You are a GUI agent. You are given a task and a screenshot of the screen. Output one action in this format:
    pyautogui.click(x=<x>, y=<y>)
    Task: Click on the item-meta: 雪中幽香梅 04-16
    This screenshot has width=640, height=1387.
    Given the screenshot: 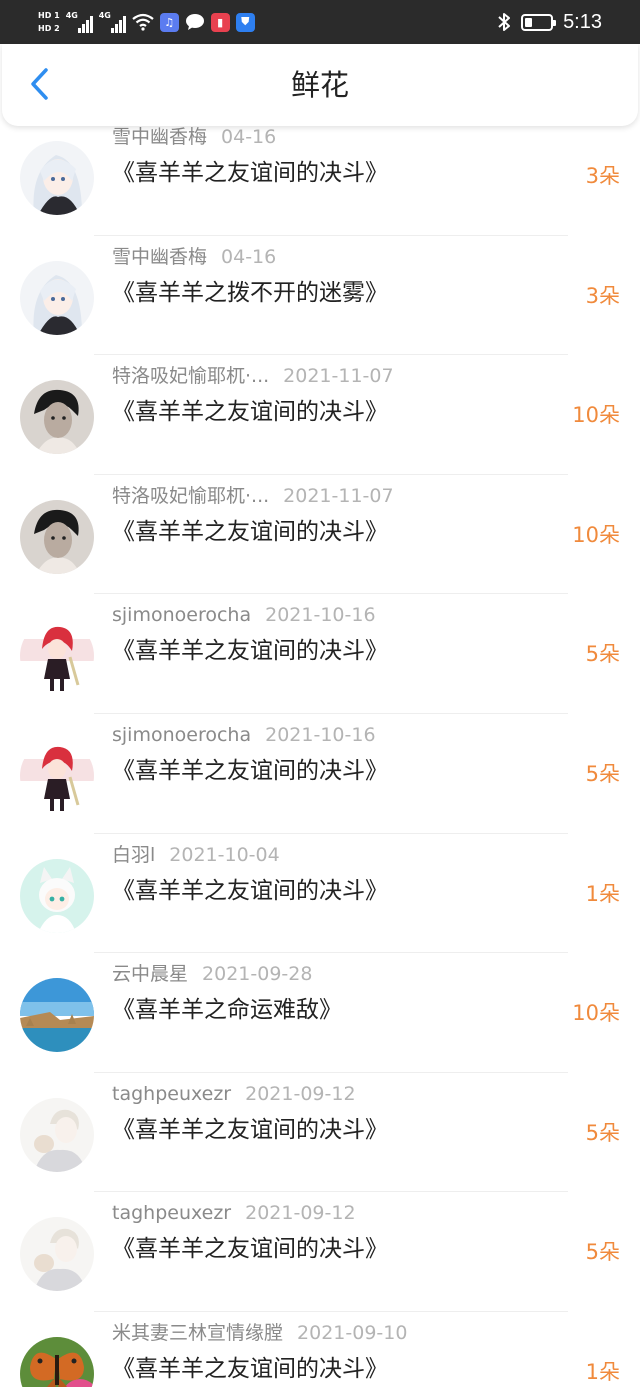 What is the action you would take?
    pyautogui.click(x=194, y=257)
    